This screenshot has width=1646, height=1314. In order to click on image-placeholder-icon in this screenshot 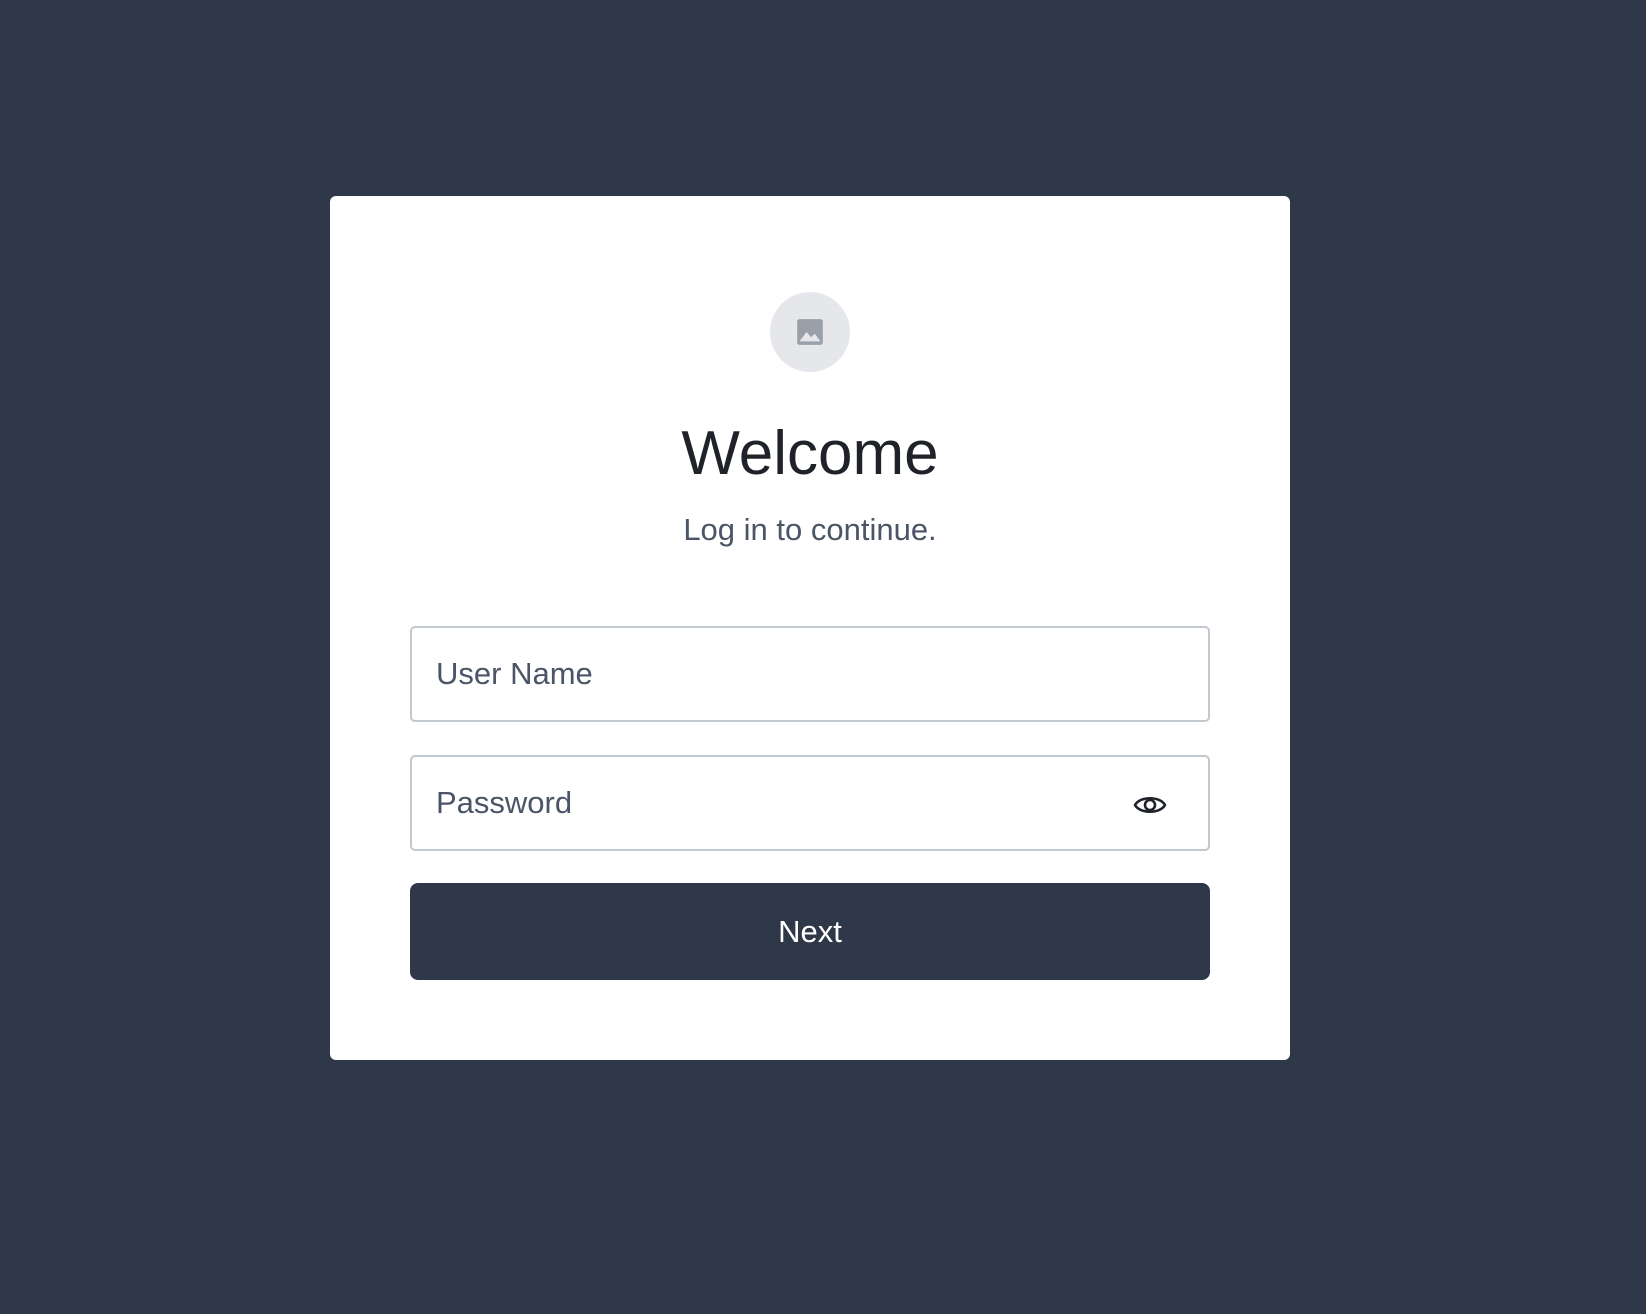, I will do `click(810, 332)`.